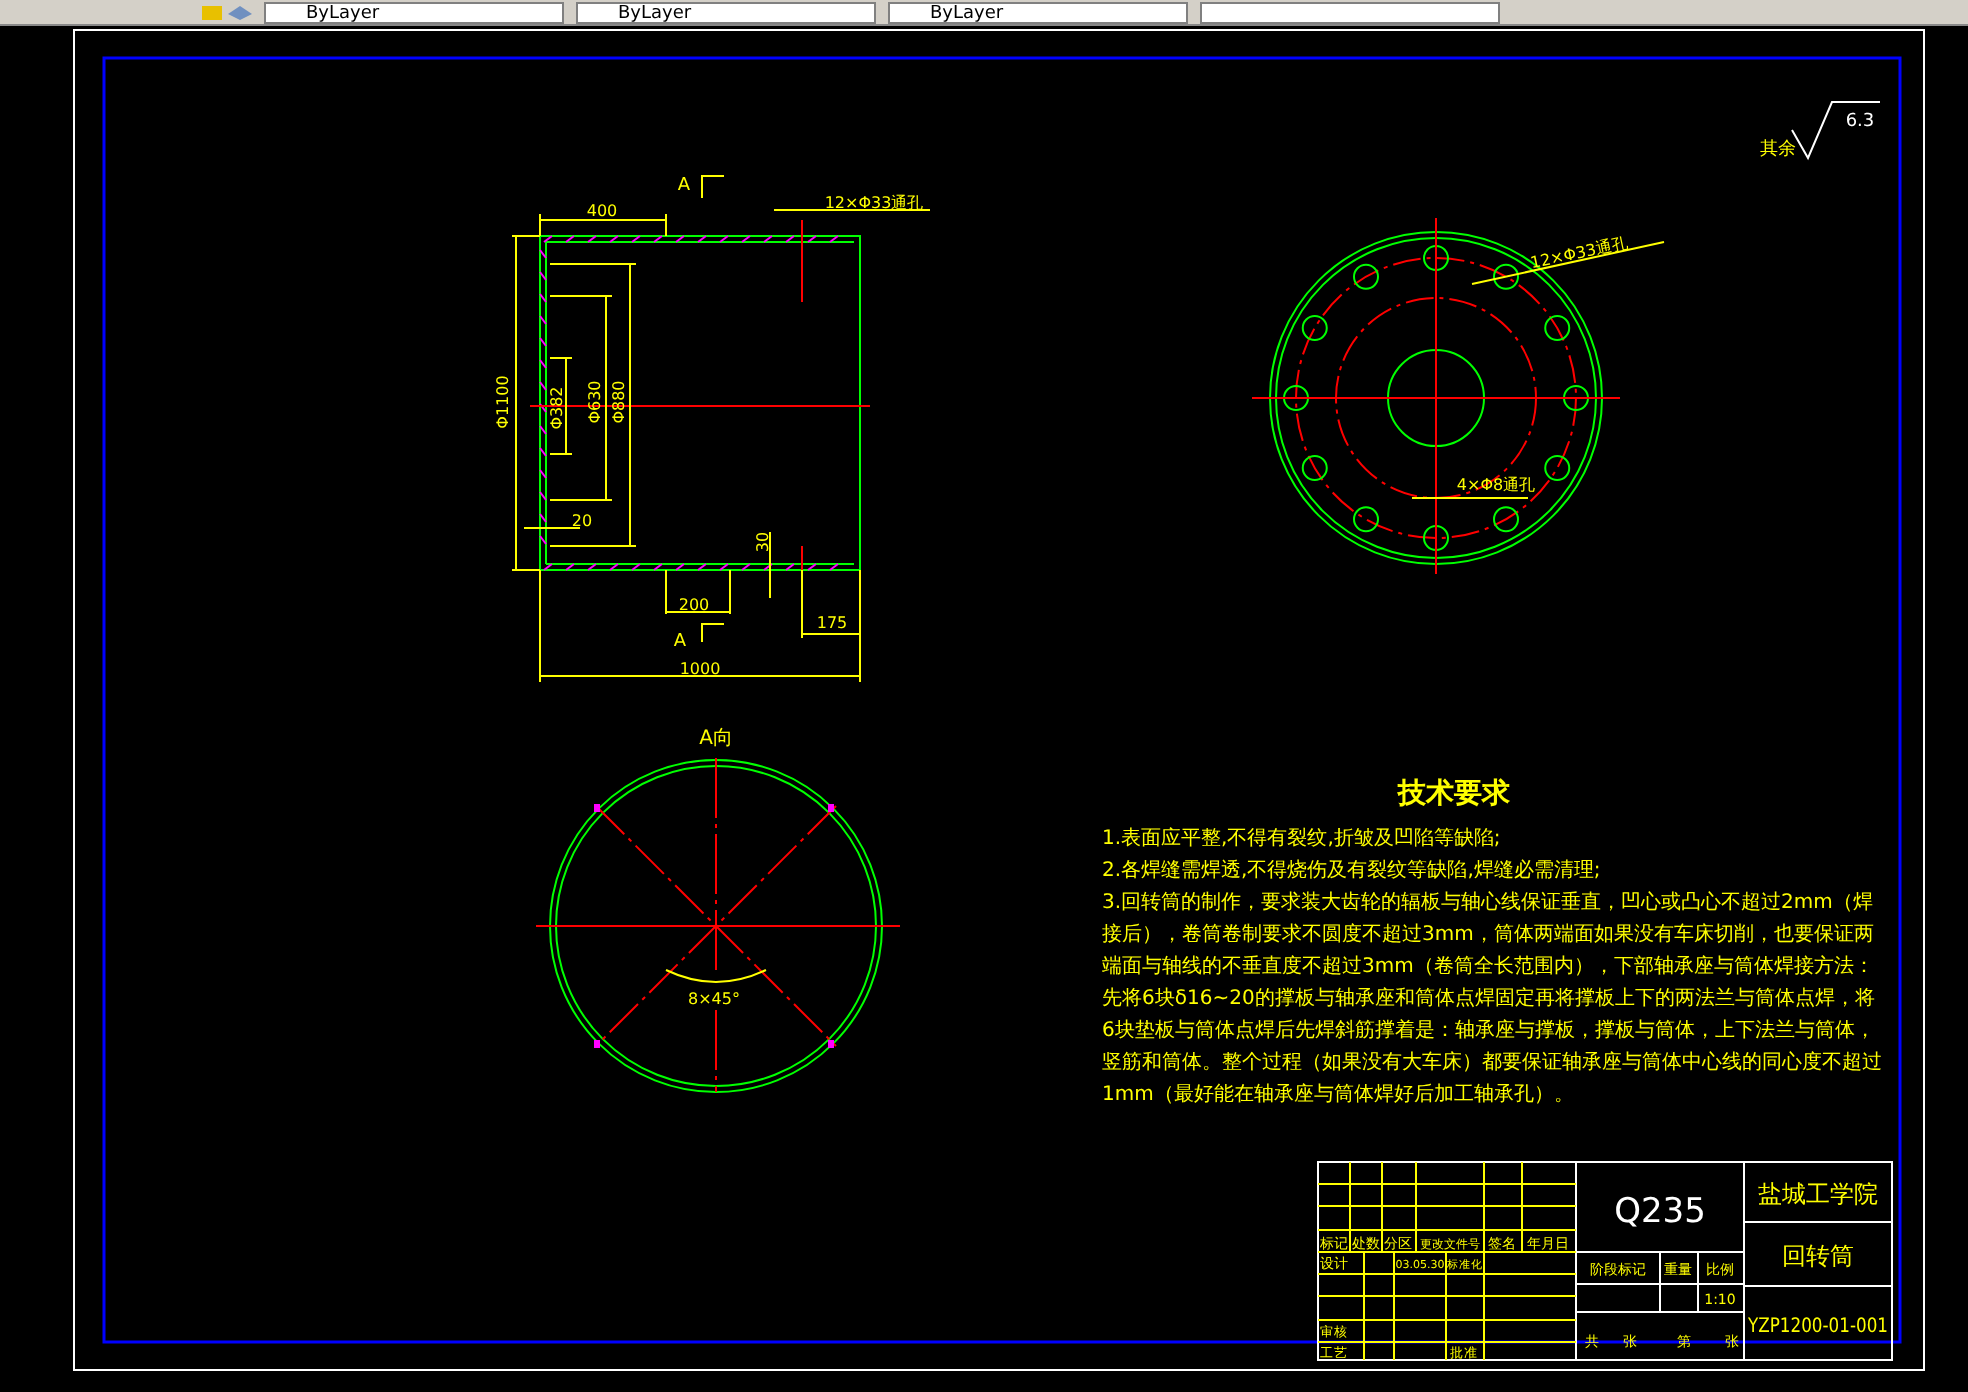 This screenshot has width=1968, height=1392. I want to click on dimension-label: Φ880, so click(619, 402).